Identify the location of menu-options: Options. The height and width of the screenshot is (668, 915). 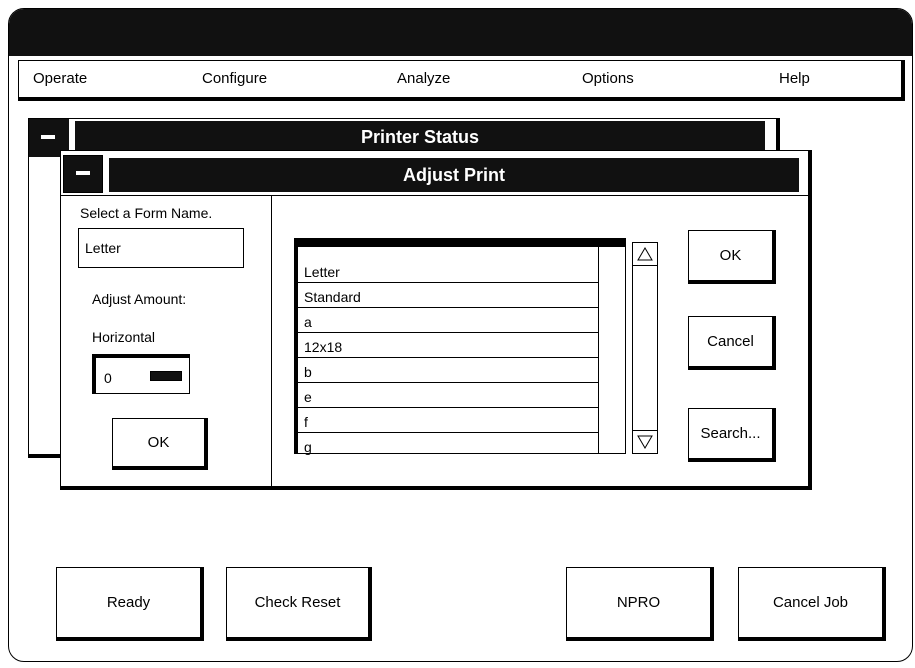
(608, 78).